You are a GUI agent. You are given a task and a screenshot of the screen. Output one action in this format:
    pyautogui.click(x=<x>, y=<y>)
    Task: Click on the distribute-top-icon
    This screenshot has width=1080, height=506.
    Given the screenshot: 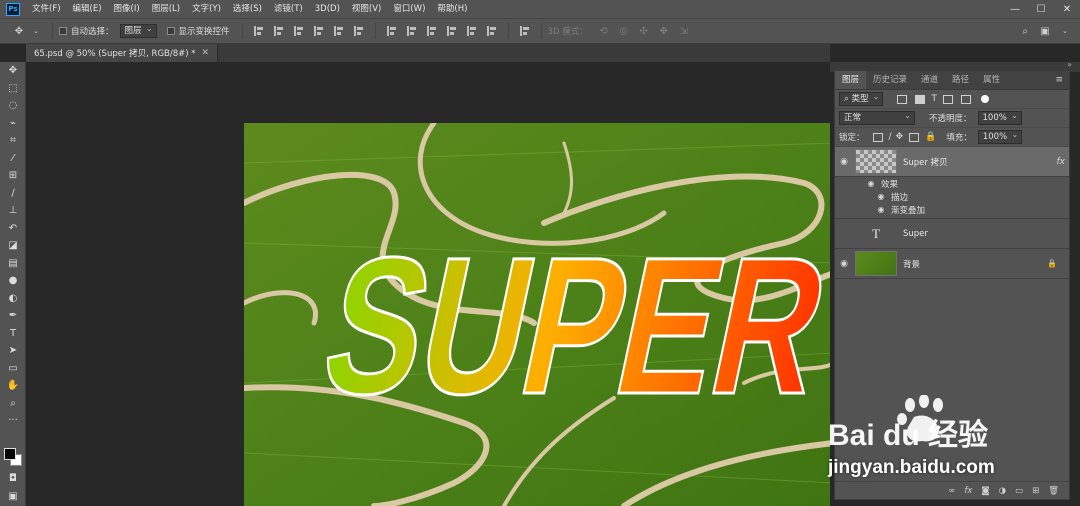 What is the action you would take?
    pyautogui.click(x=391, y=31)
    